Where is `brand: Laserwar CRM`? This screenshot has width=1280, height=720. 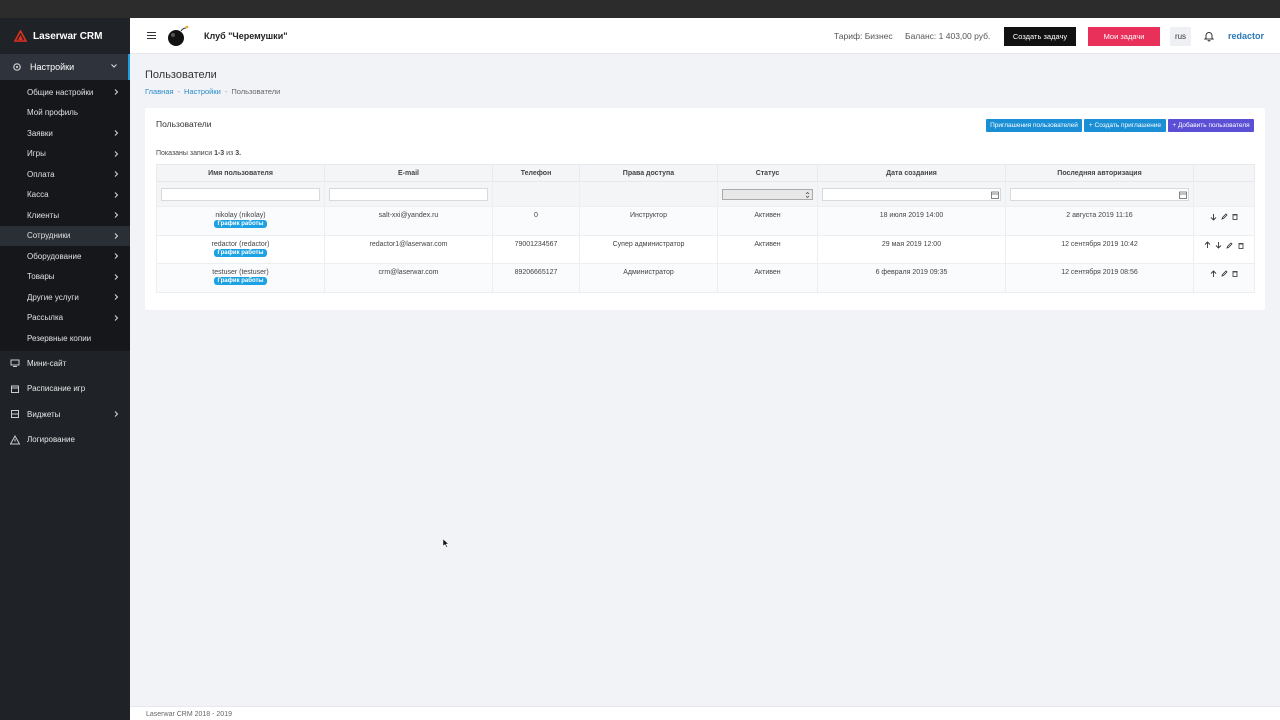 brand: Laserwar CRM is located at coordinates (65, 36).